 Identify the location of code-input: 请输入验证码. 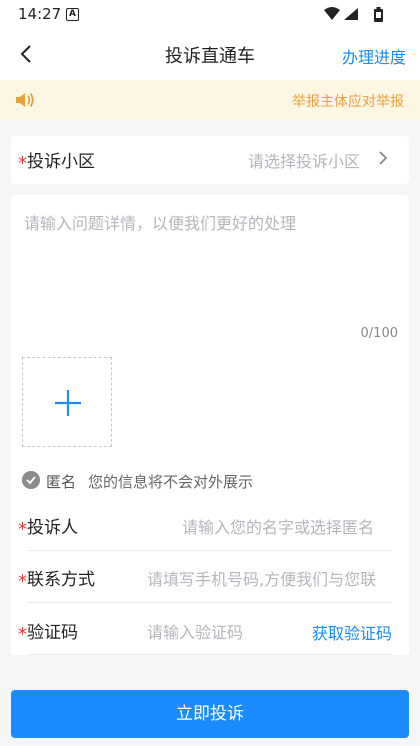
(222, 631).